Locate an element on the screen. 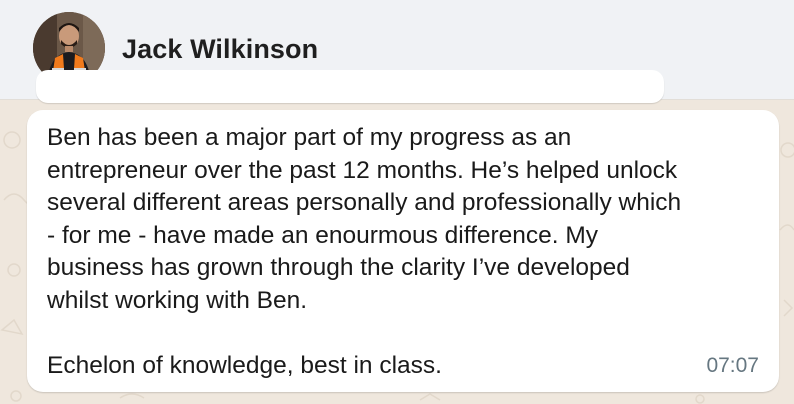 This screenshot has width=794, height=404. message-timestamp: 07:07 is located at coordinates (732, 365).